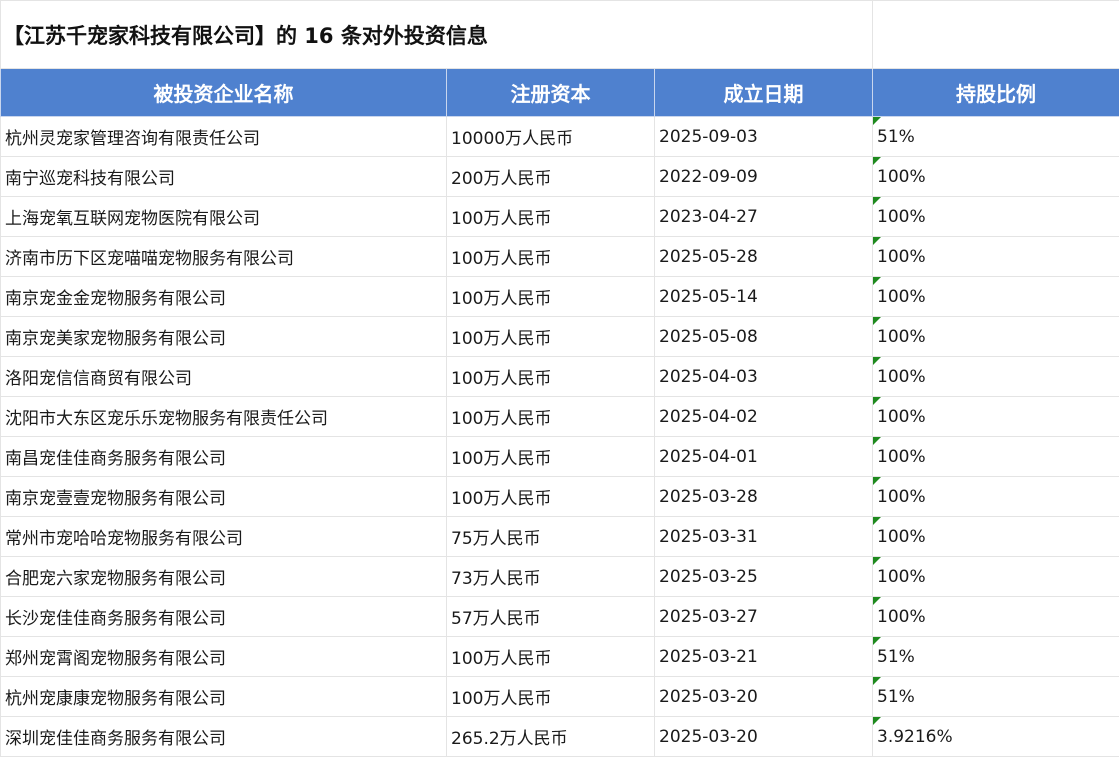 This screenshot has width=1119, height=757. What do you see at coordinates (550, 536) in the screenshot?
I see `registered-capital-cell: 75万人民币` at bounding box center [550, 536].